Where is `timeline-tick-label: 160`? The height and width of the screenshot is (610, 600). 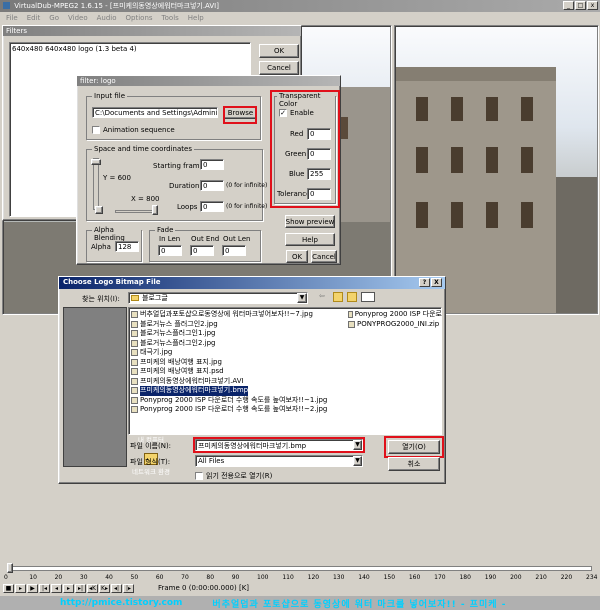 timeline-tick-label: 160 is located at coordinates (414, 577).